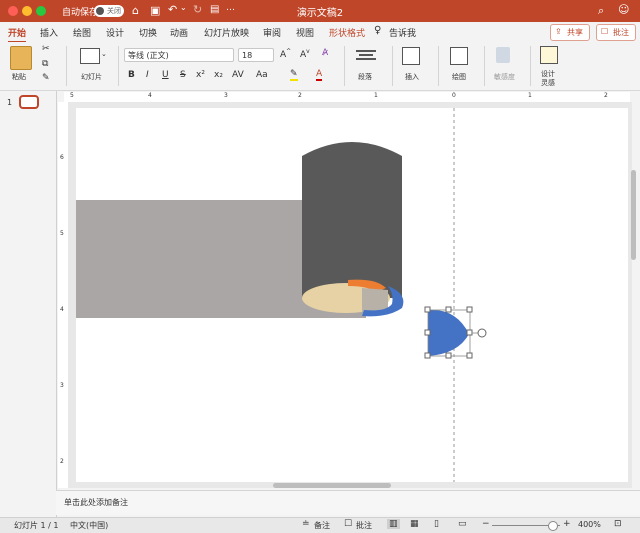 This screenshot has height=533, width=640. Describe the element at coordinates (115, 32) in the screenshot. I see `tab-design: 设计` at that location.